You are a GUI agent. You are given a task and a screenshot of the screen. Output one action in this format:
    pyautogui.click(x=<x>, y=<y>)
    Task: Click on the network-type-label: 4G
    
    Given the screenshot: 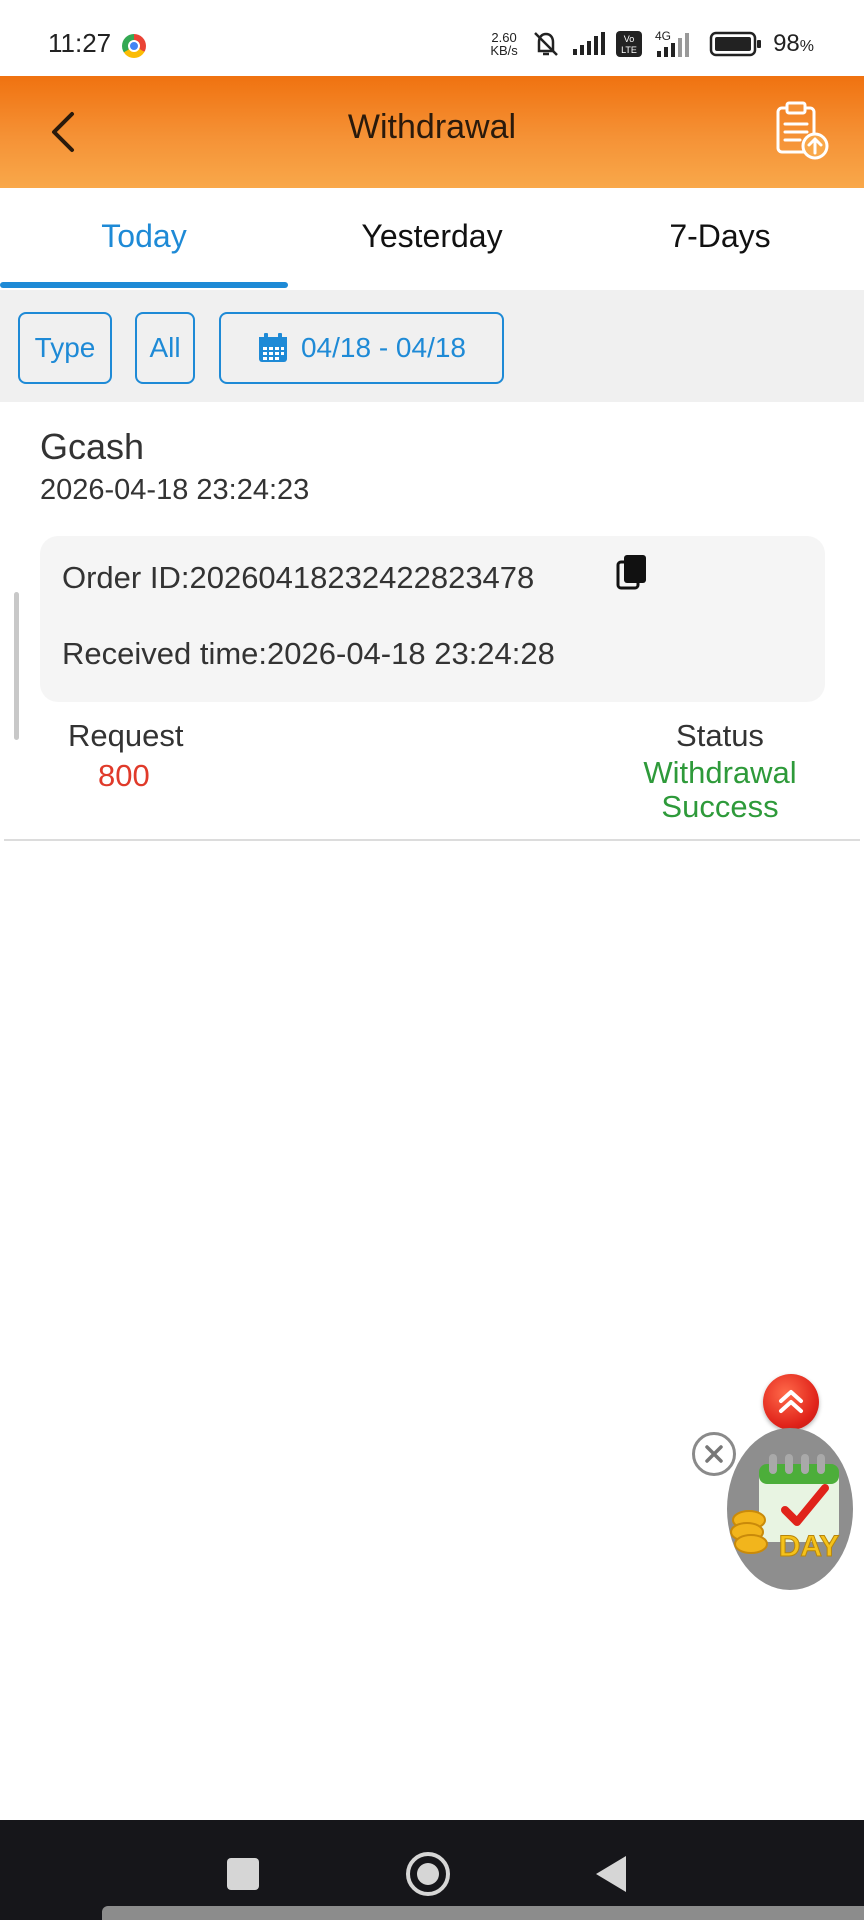 What is the action you would take?
    pyautogui.click(x=663, y=36)
    